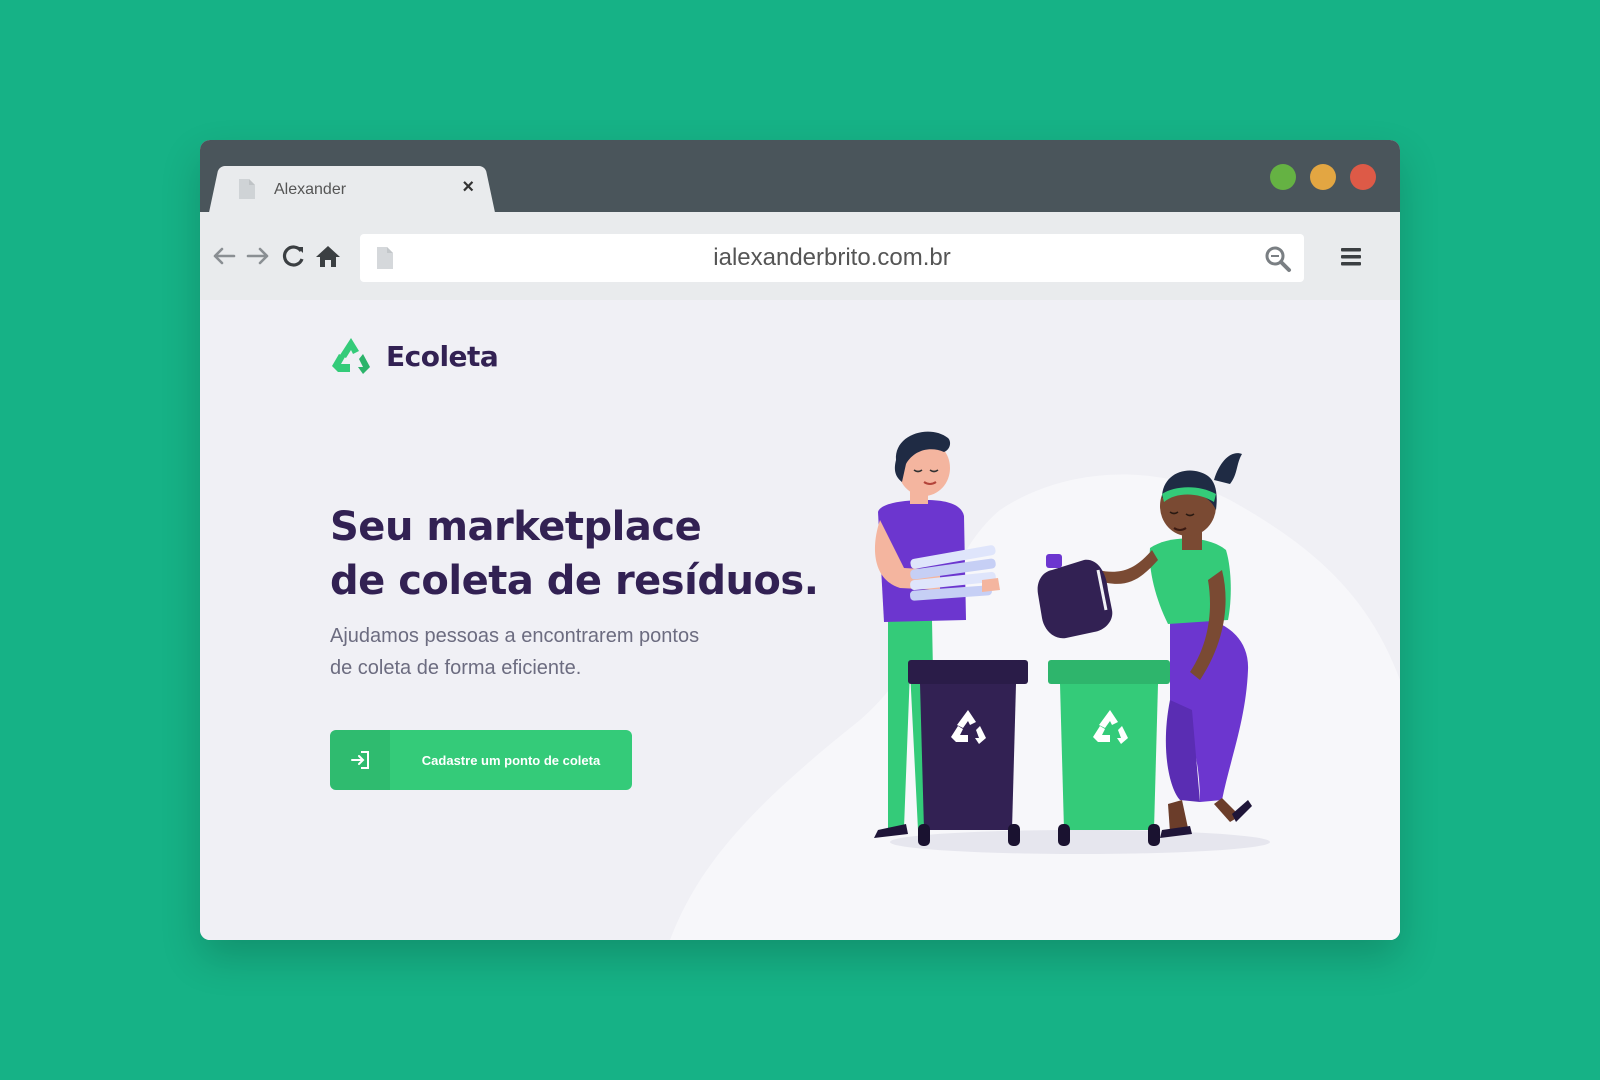  Describe the element at coordinates (224, 256) in the screenshot. I see `back-arrow-icon` at that location.